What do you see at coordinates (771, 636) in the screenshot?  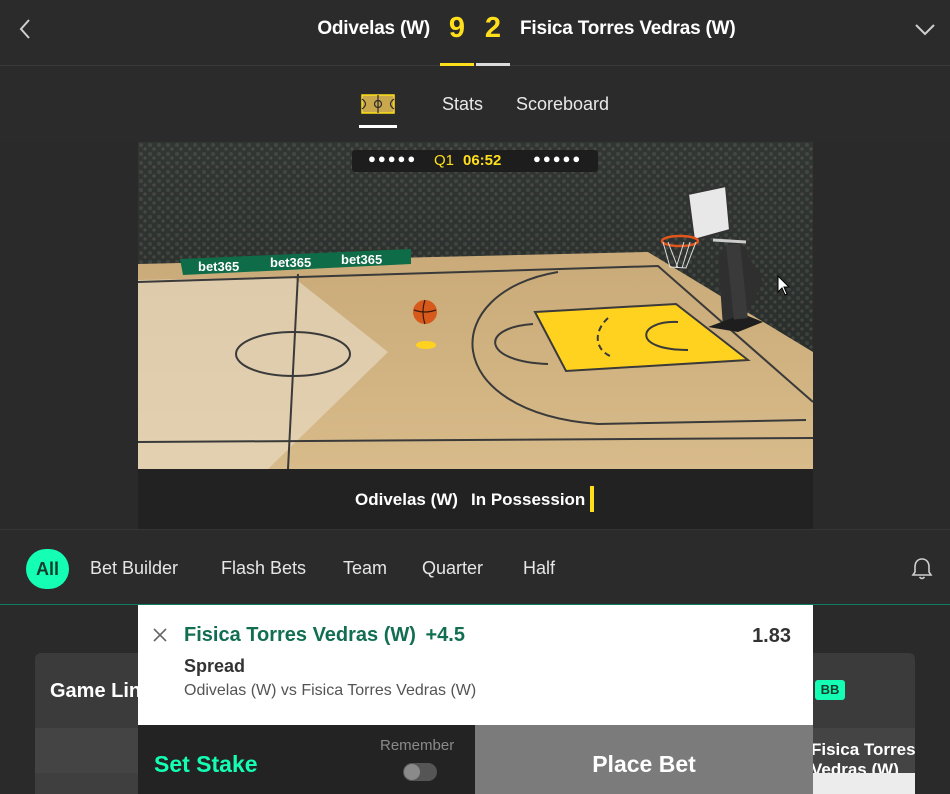 I see `bet-odds: 1.83` at bounding box center [771, 636].